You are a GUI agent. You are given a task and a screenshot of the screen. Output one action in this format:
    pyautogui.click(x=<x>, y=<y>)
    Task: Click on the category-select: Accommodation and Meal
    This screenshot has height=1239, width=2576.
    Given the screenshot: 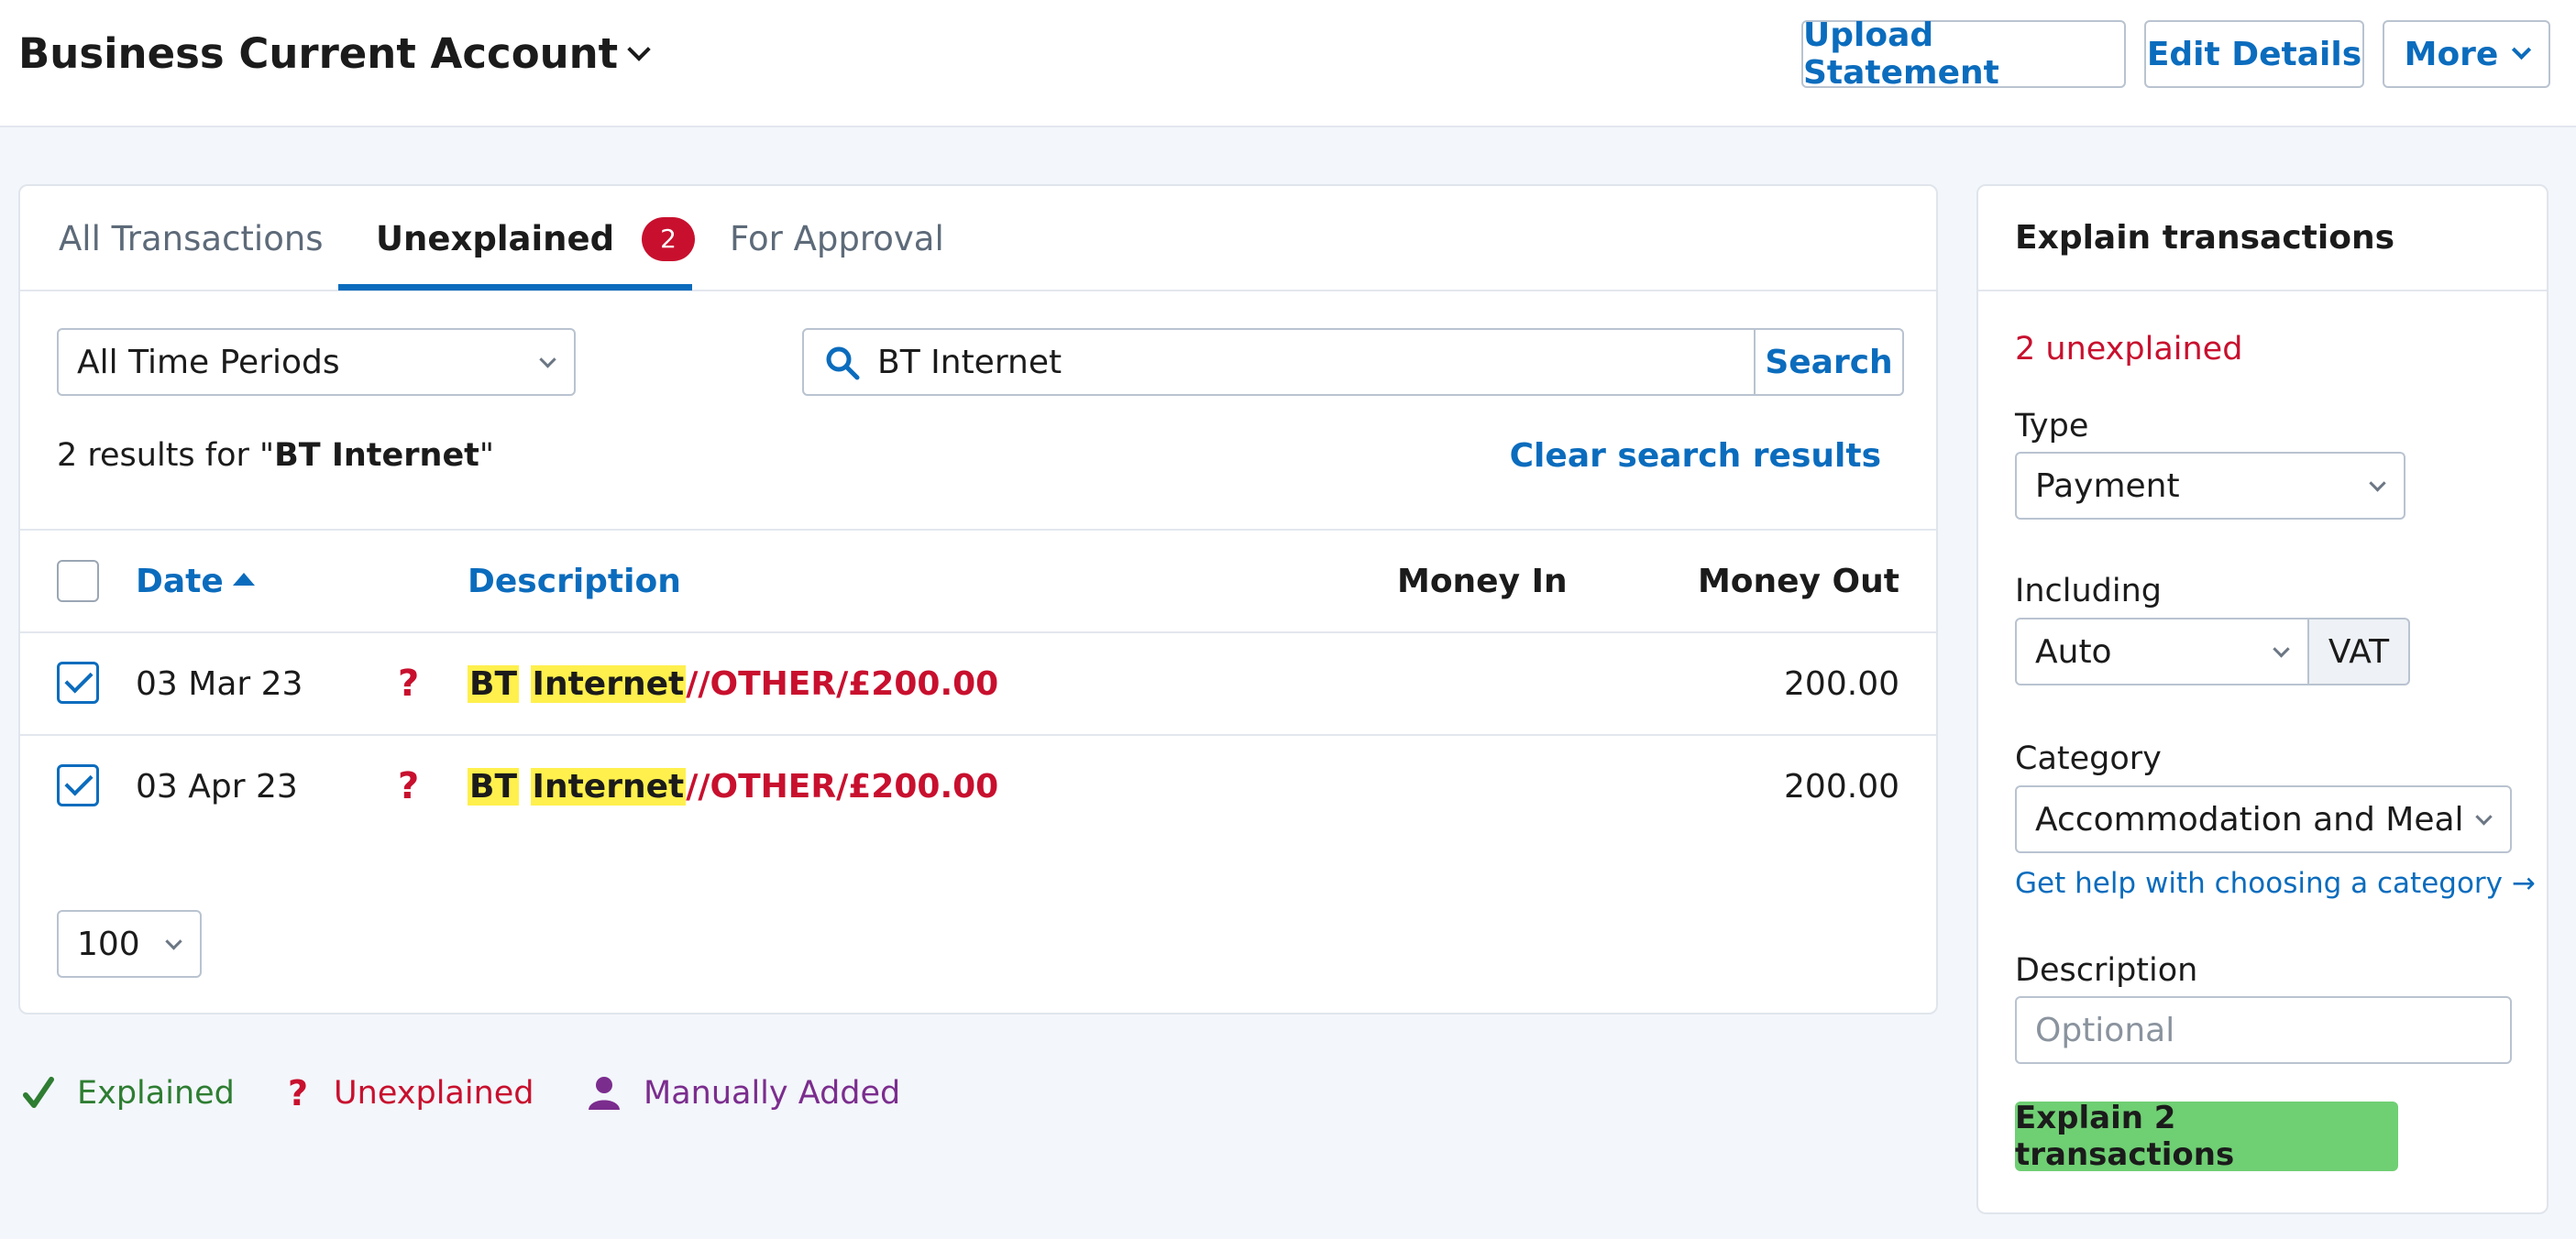 What is the action you would take?
    pyautogui.click(x=2263, y=819)
    